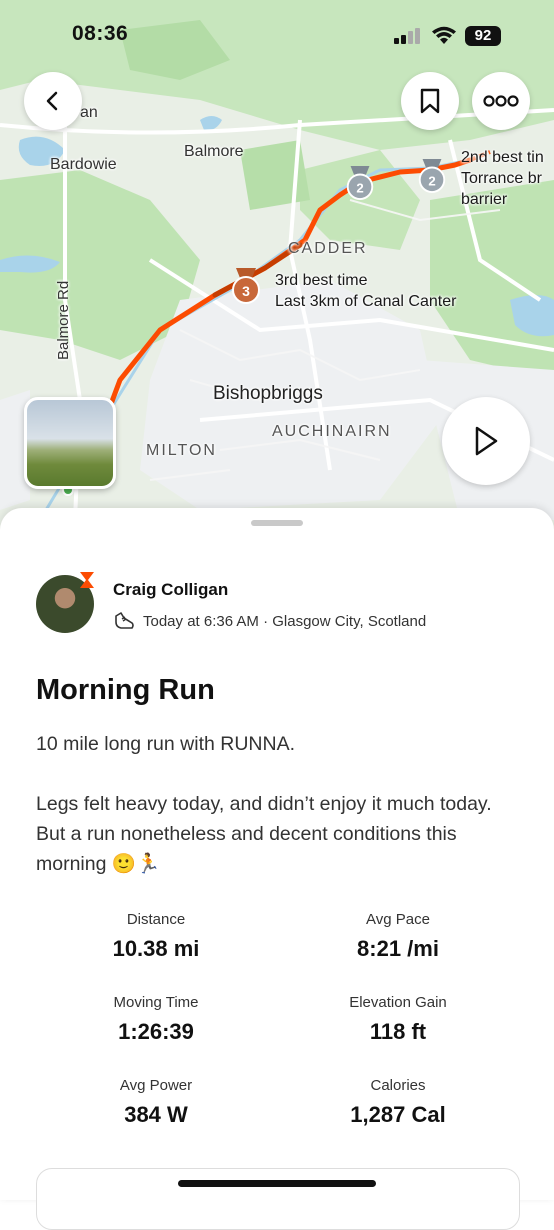  What do you see at coordinates (70, 443) in the screenshot?
I see `activity-photo-thumbnail` at bounding box center [70, 443].